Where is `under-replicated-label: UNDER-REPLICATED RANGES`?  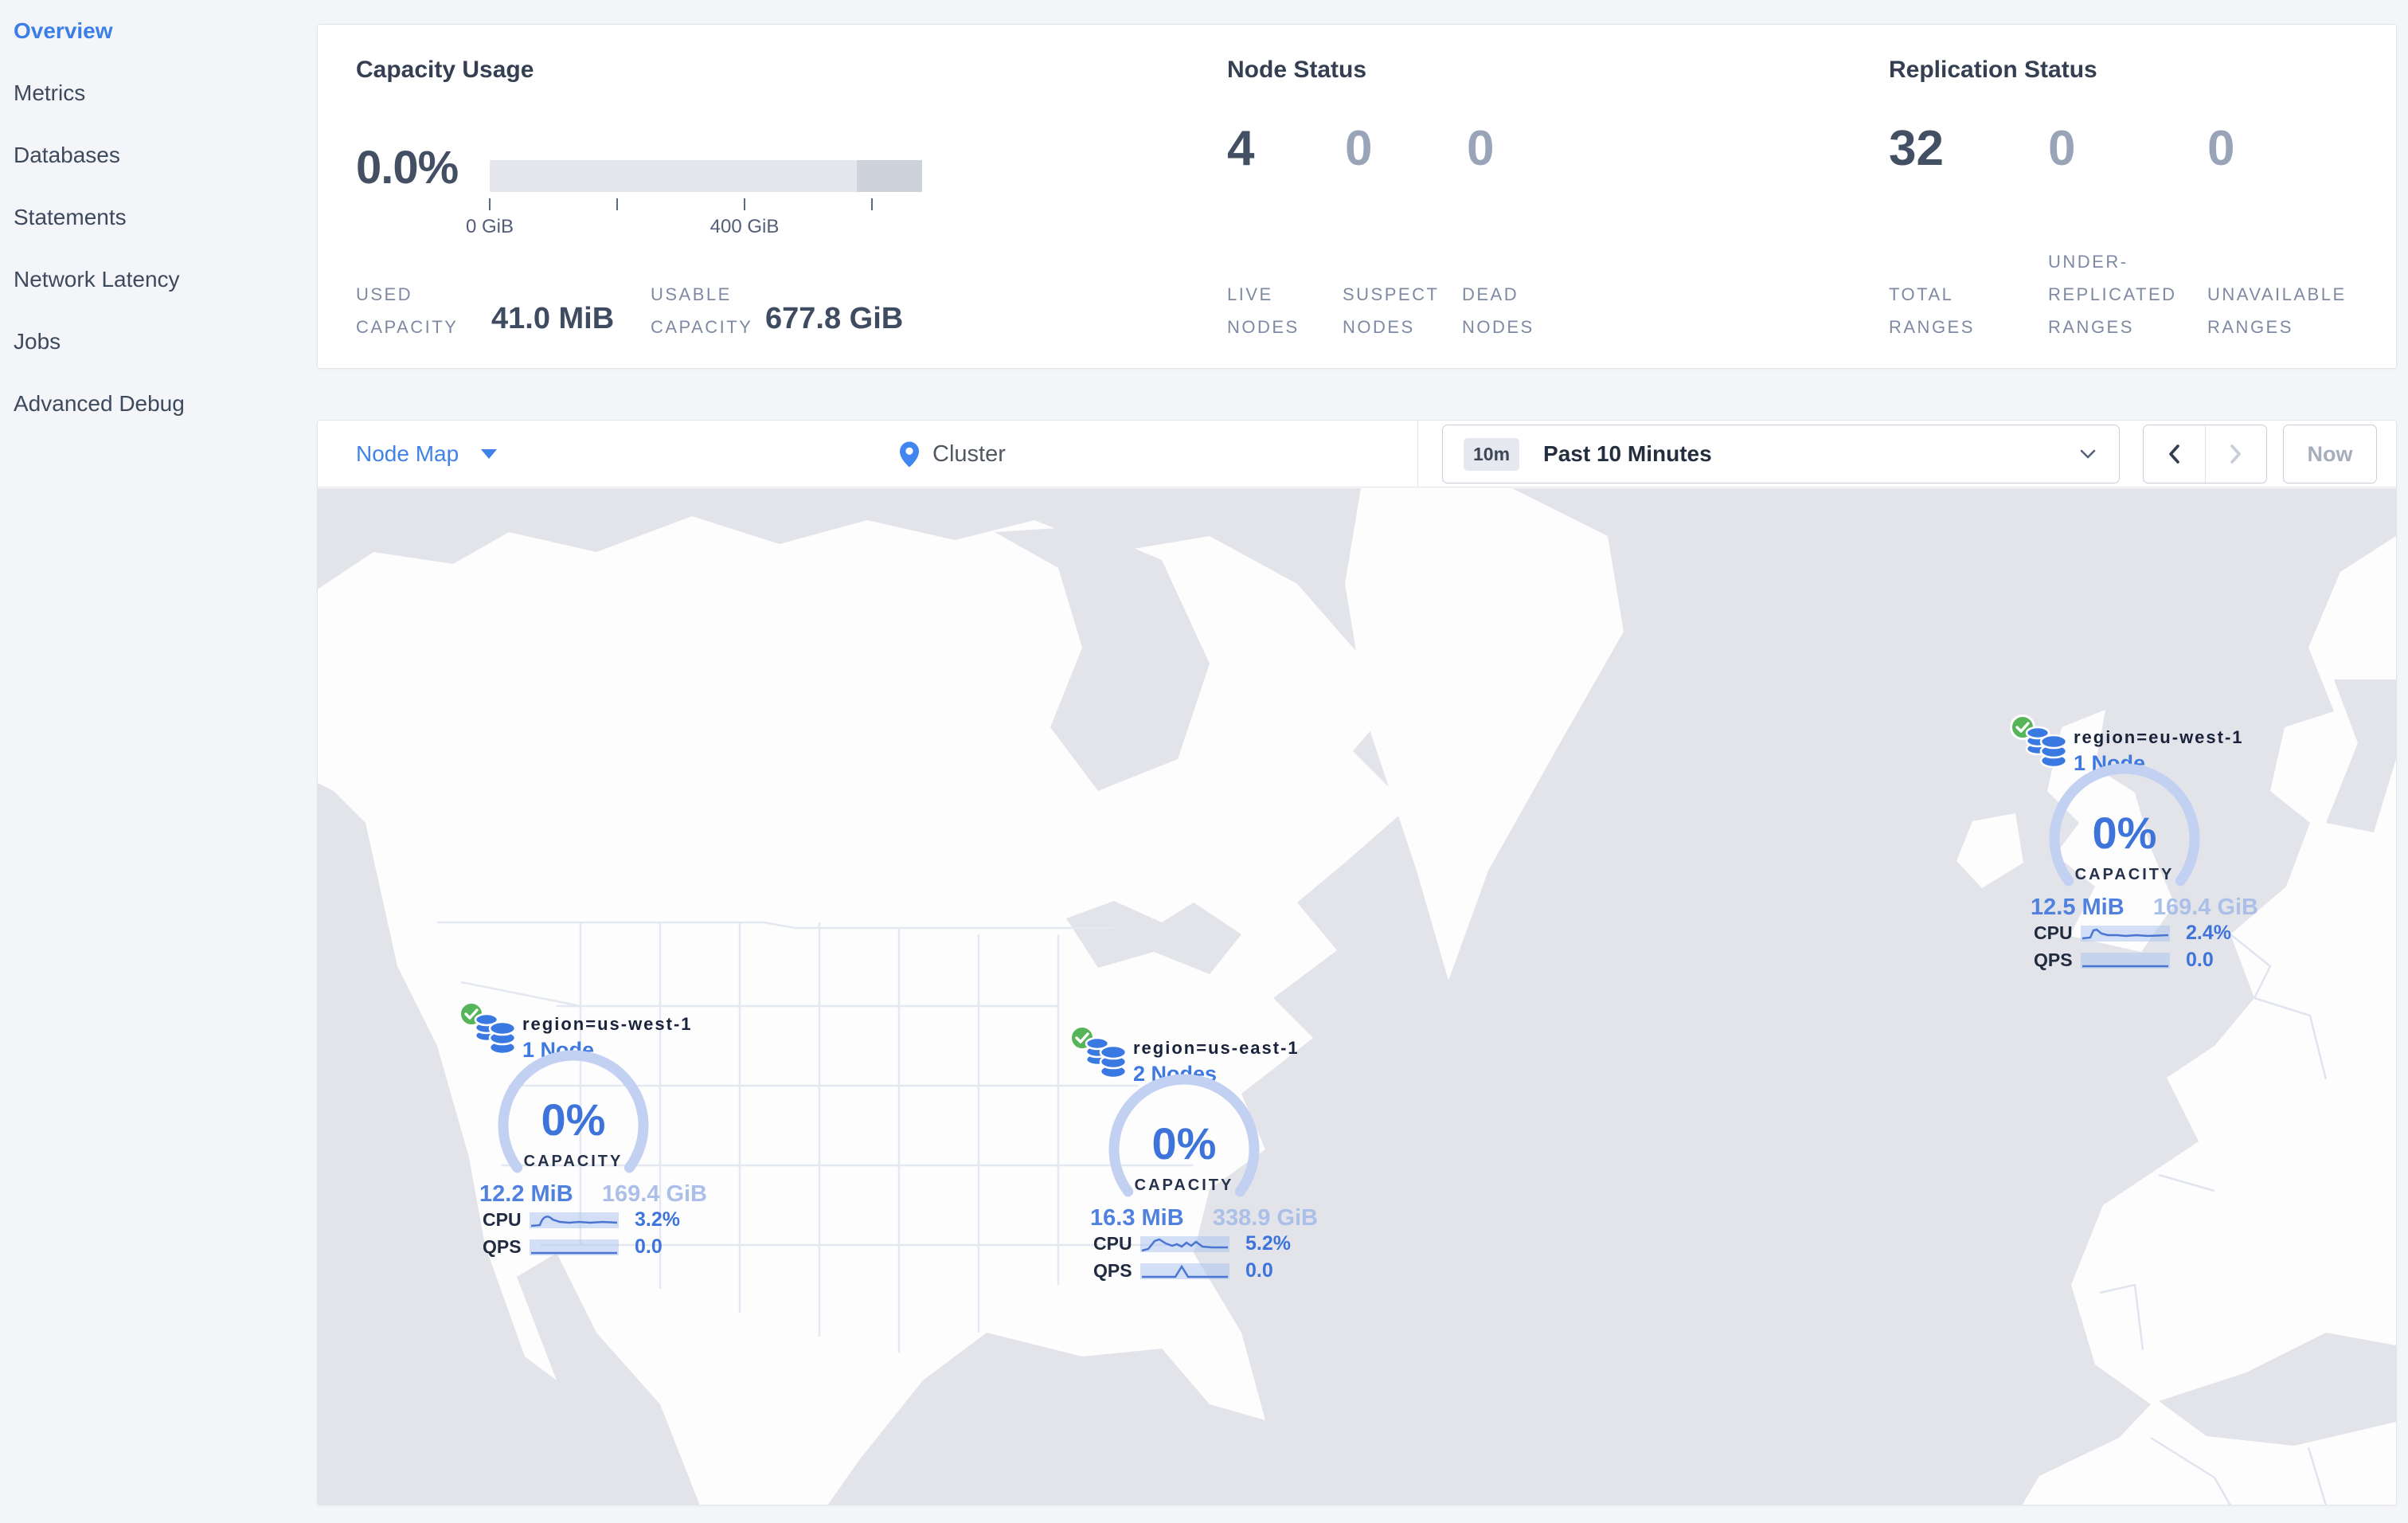
under-replicated-label: UNDER-REPLICATED RANGES is located at coordinates (2112, 294).